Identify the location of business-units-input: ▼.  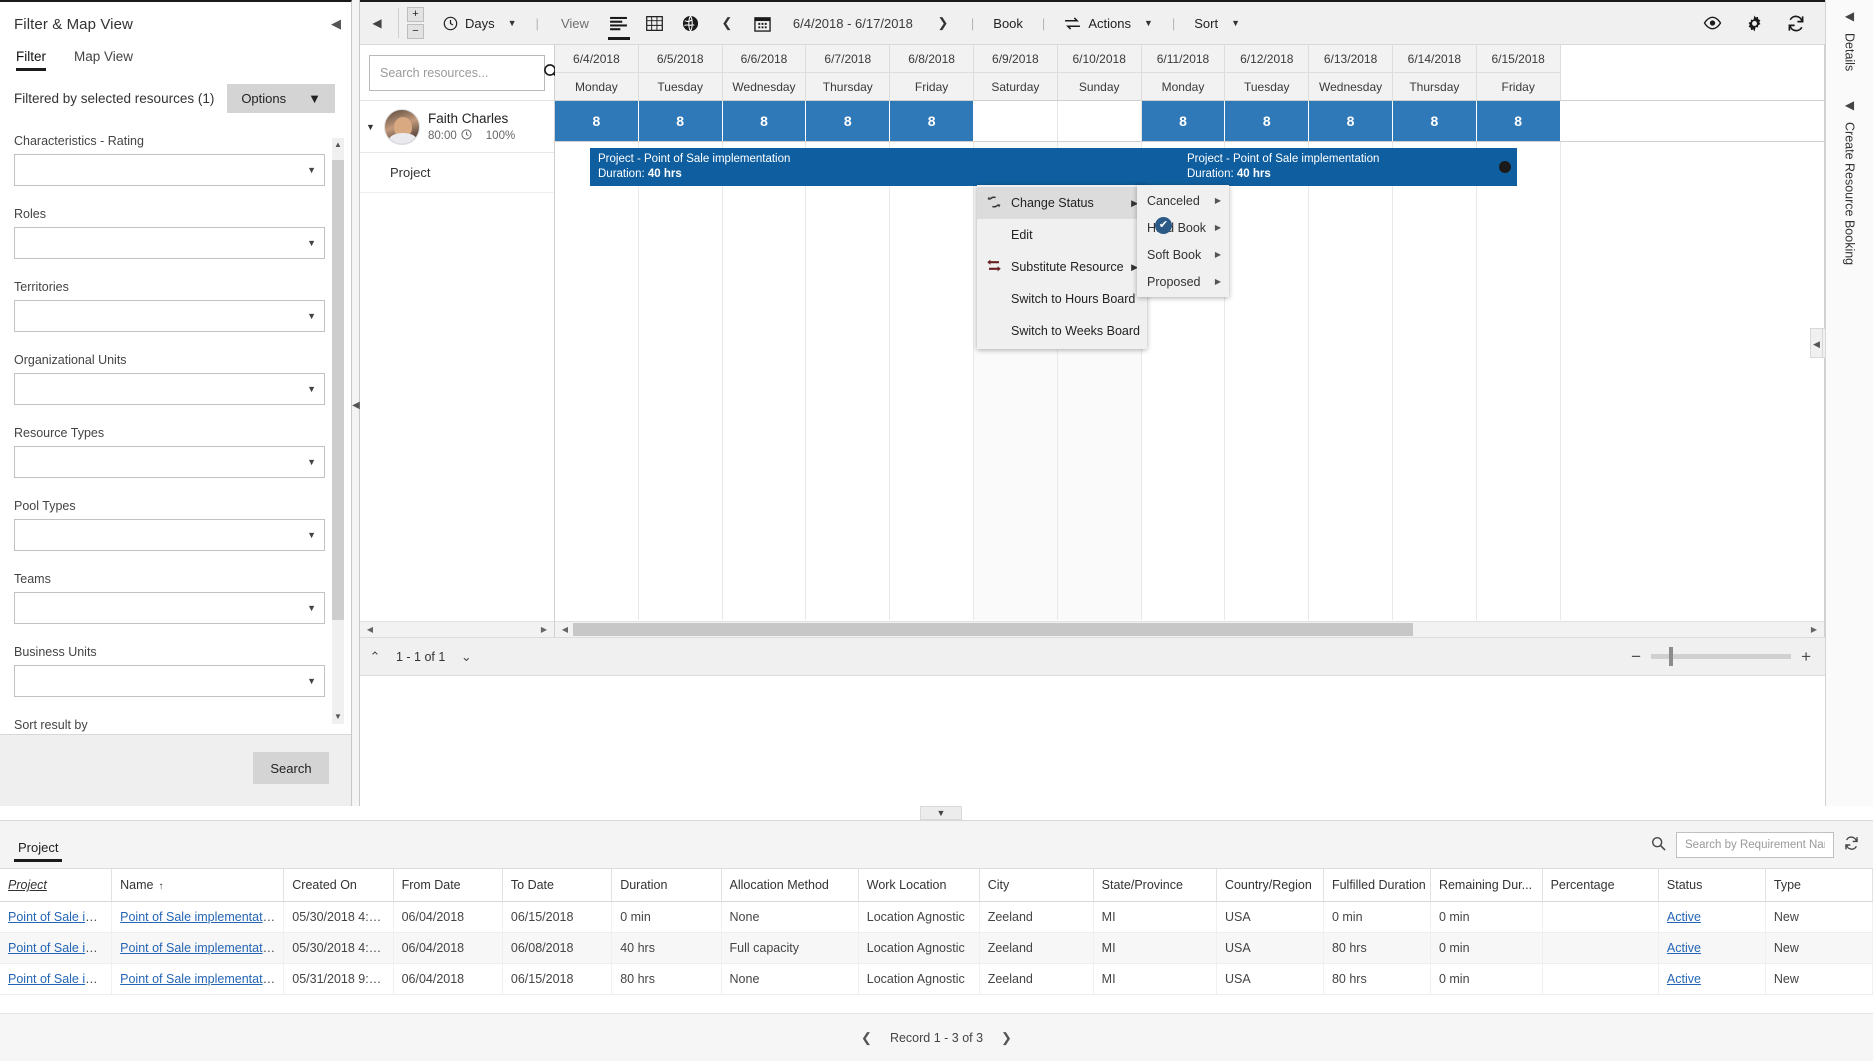
(169, 681).